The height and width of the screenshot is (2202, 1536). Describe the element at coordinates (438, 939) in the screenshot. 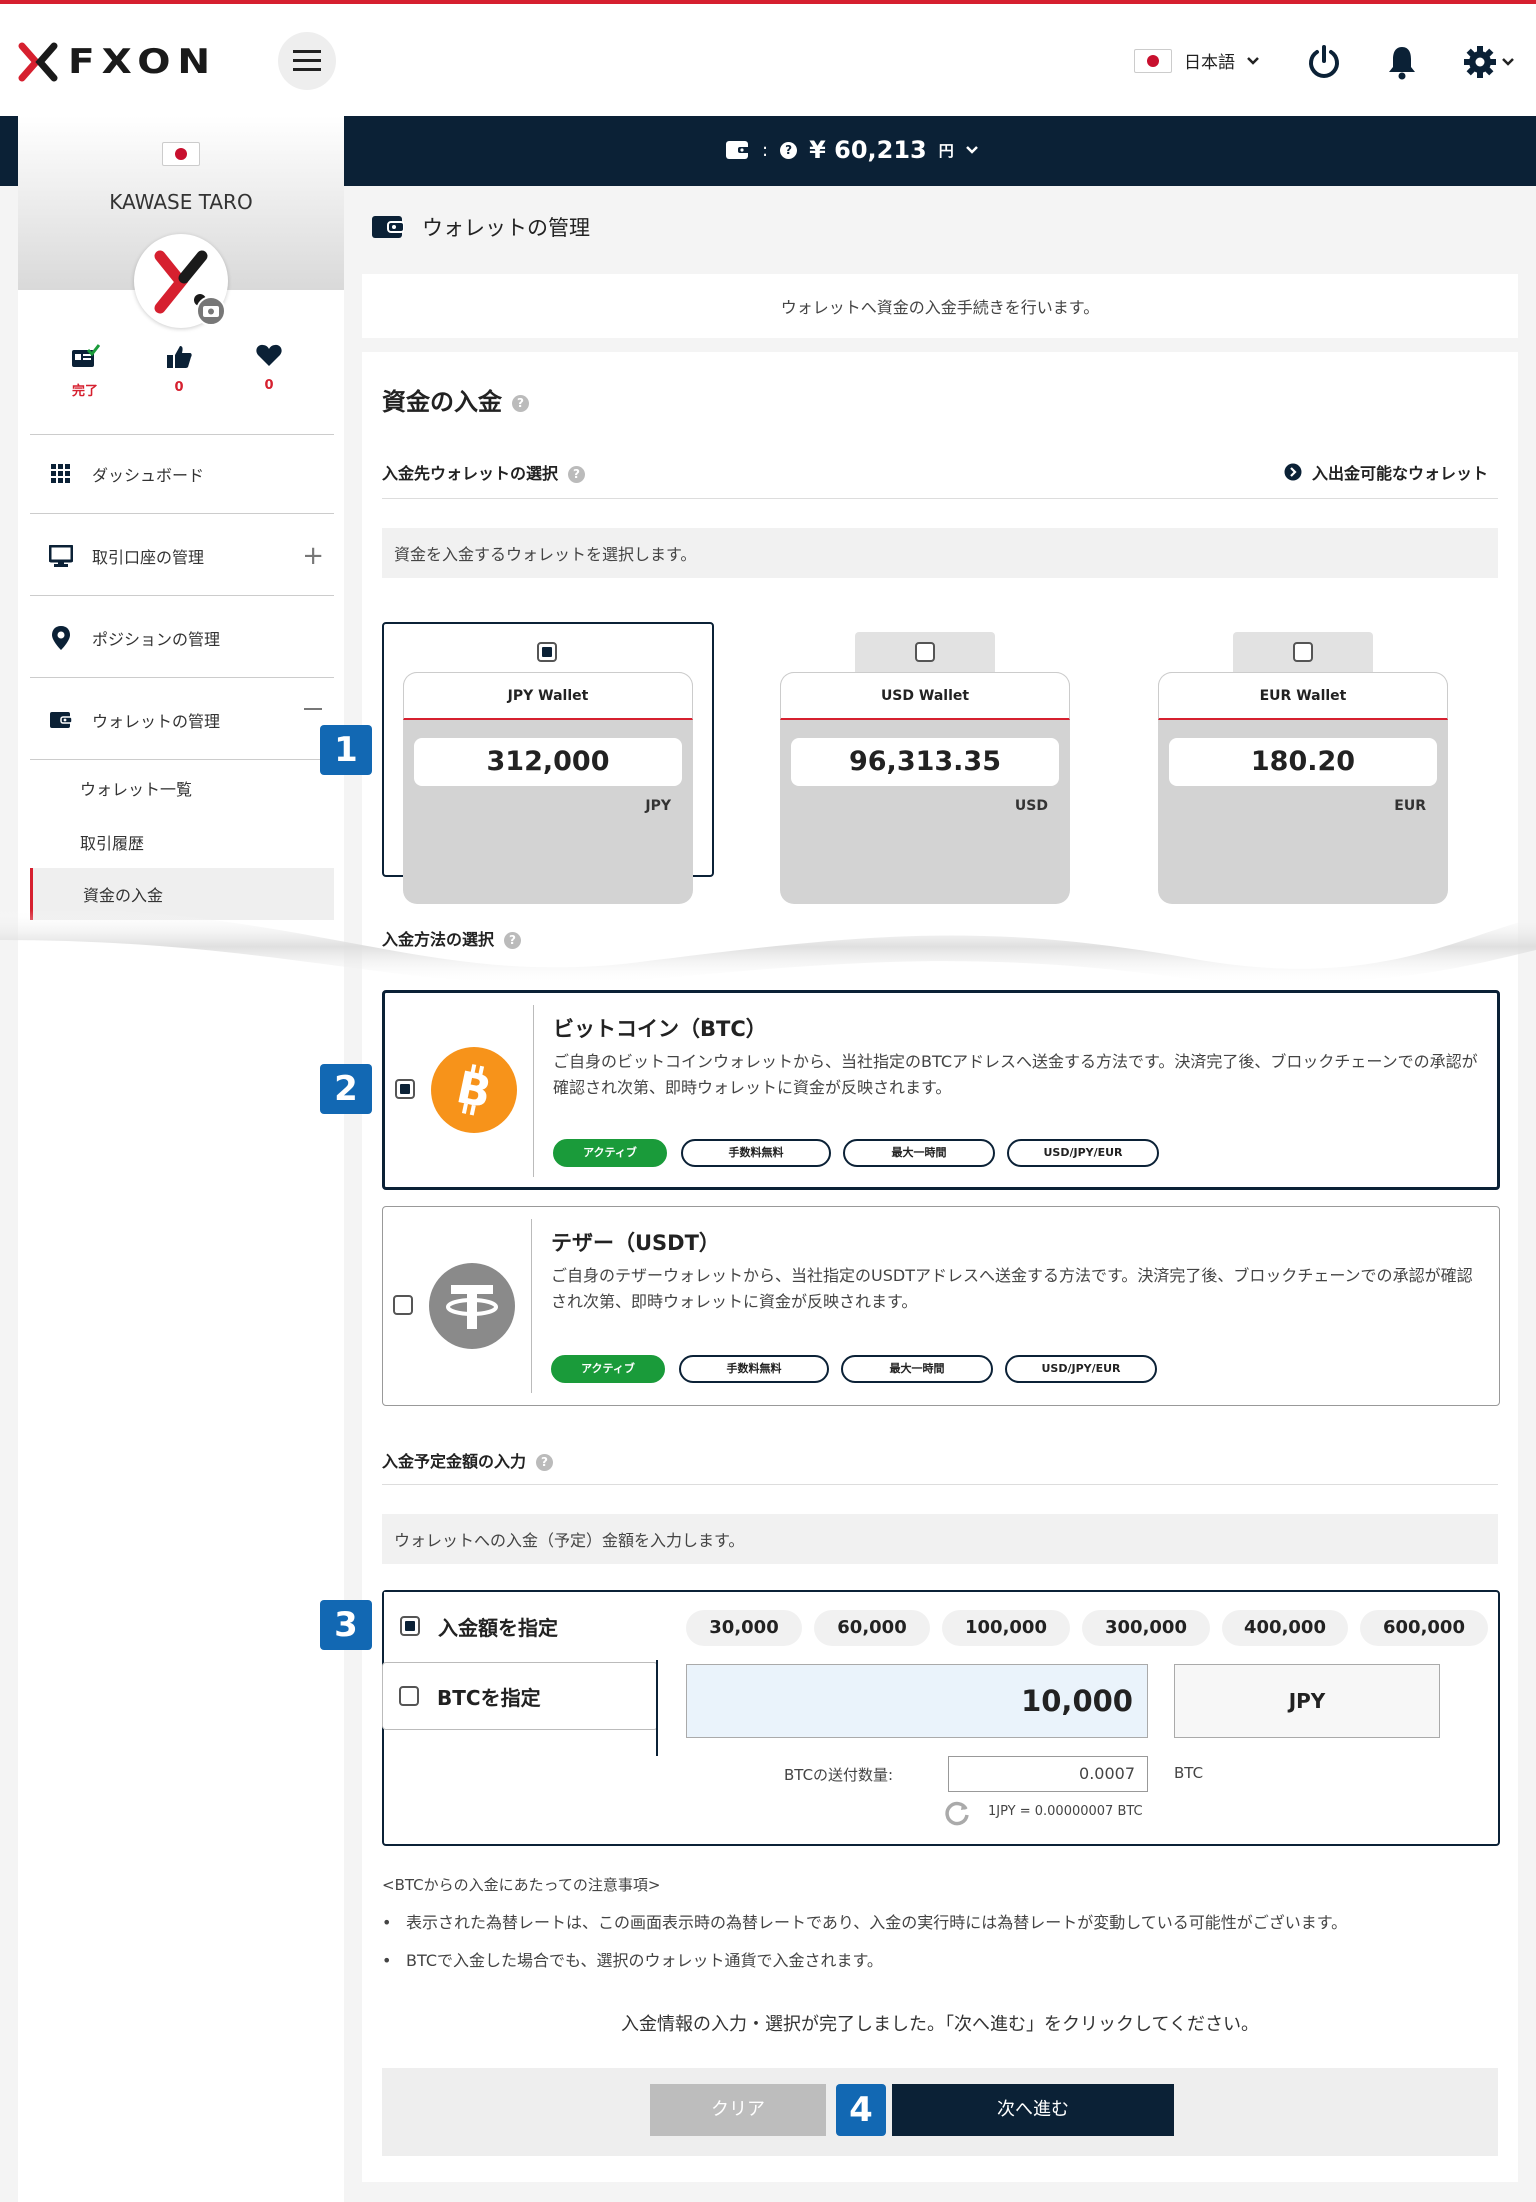

I see `subtitle-text: 入金方法の選択` at that location.